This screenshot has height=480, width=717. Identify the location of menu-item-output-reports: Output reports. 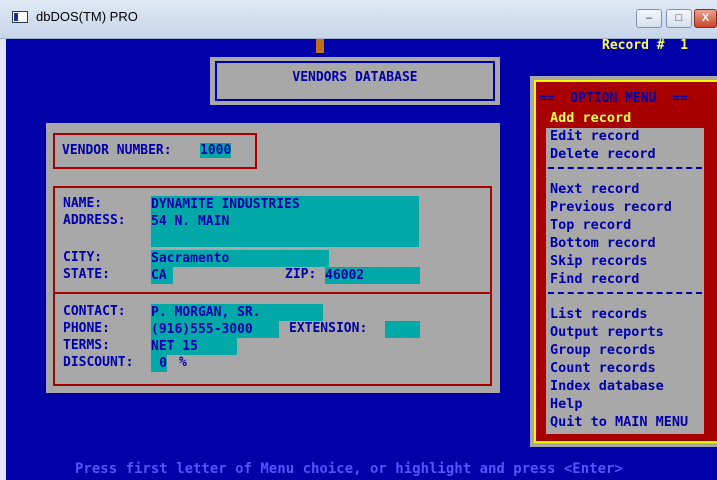
(607, 332).